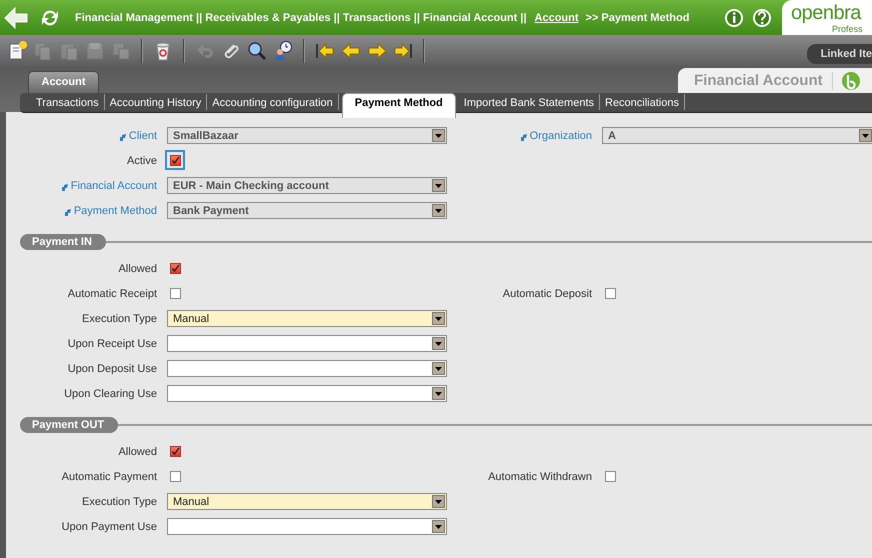  What do you see at coordinates (115, 210) in the screenshot?
I see `field-label: Payment Method` at bounding box center [115, 210].